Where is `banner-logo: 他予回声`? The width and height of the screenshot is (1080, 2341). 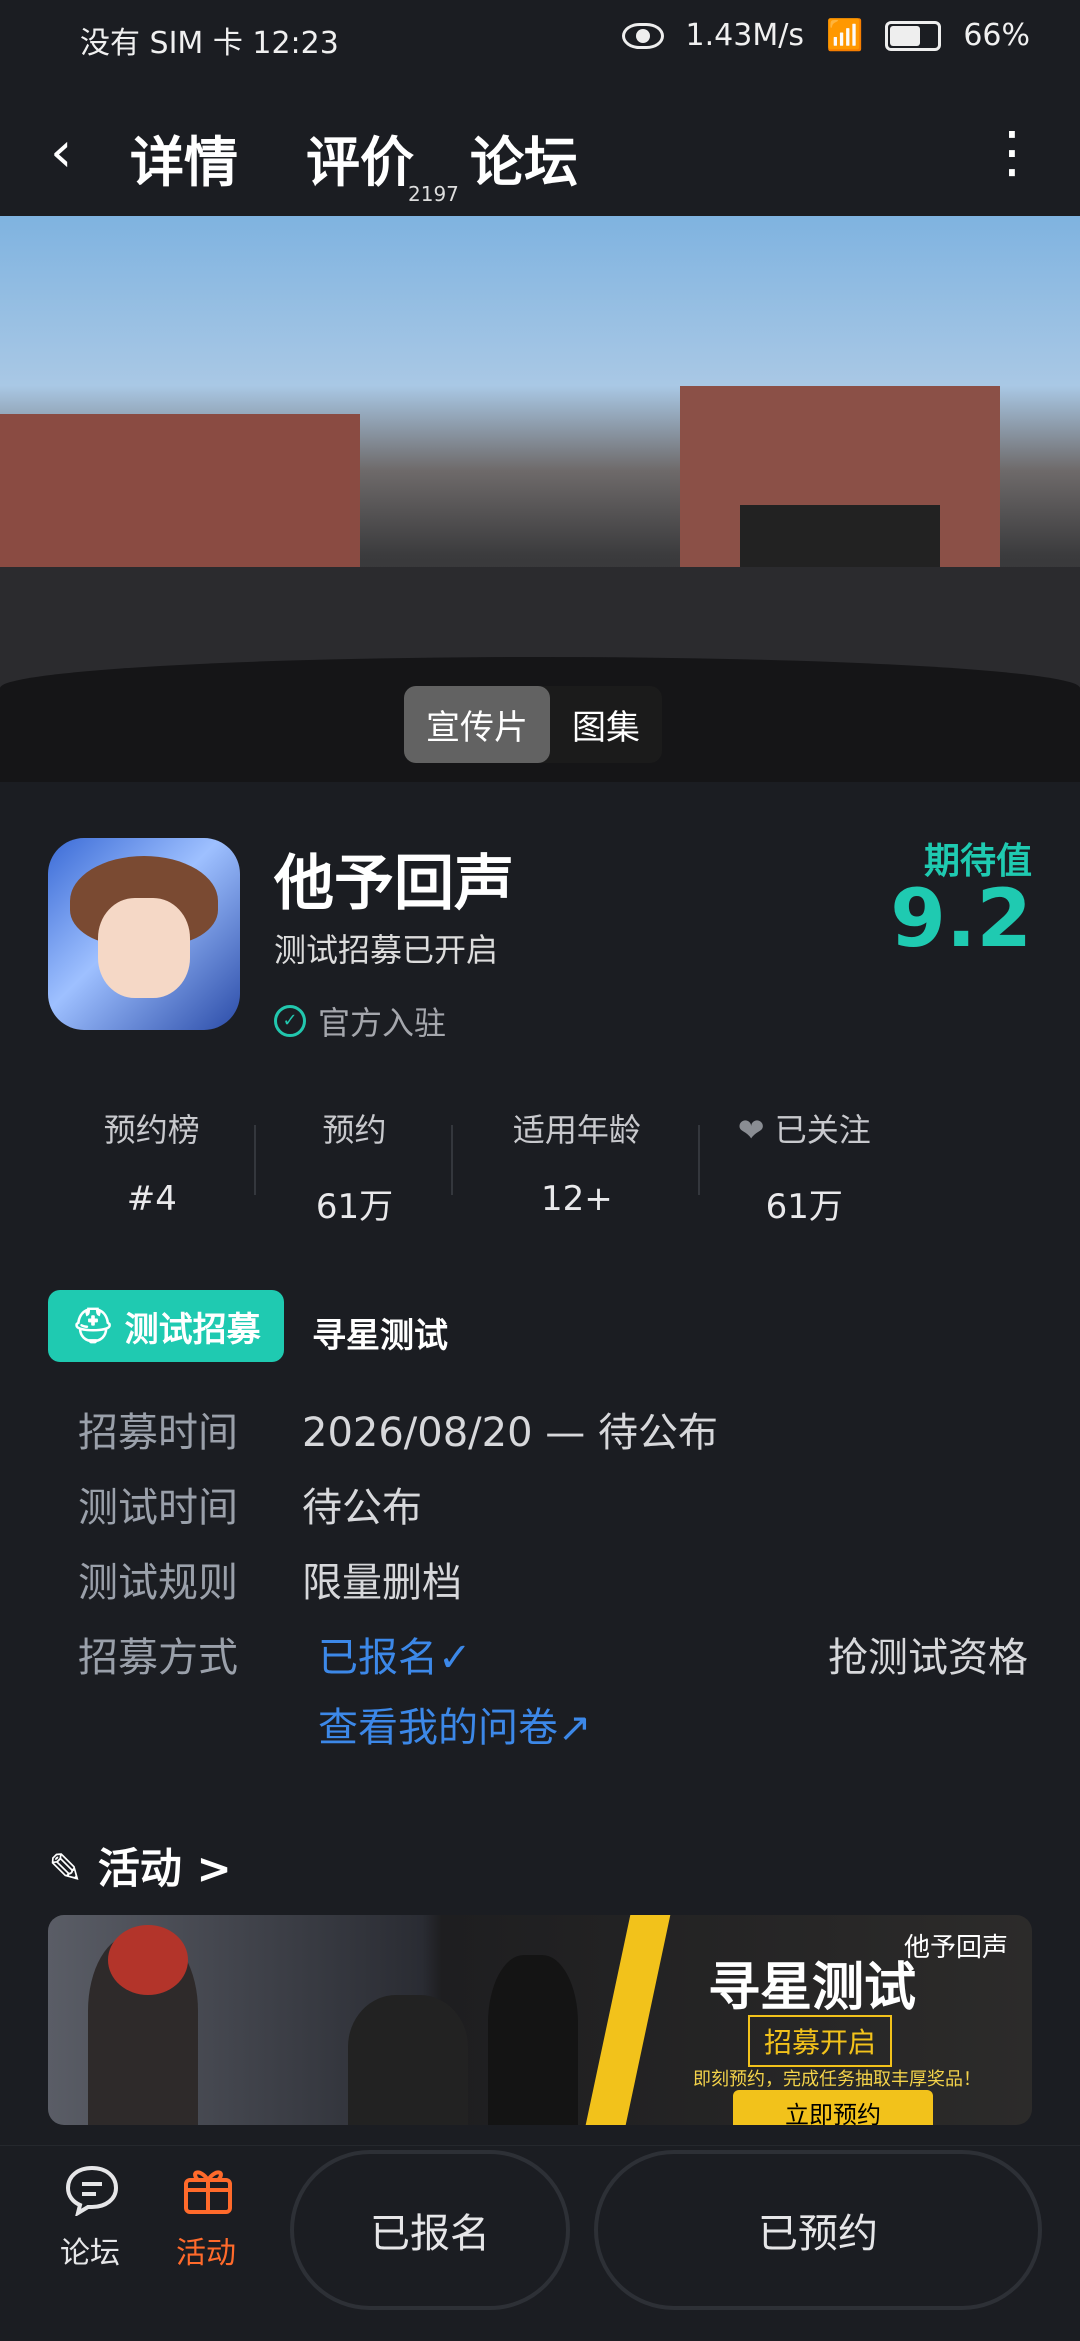 banner-logo: 他予回声 is located at coordinates (955, 1948).